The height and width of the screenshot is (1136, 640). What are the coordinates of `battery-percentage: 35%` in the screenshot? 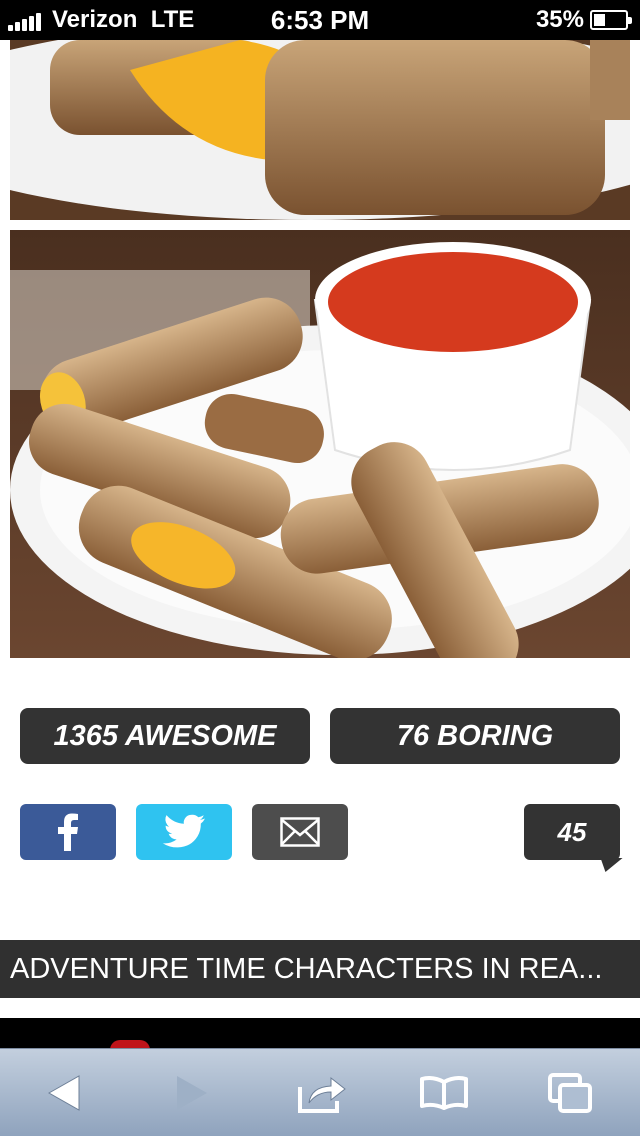 It's located at (559, 19).